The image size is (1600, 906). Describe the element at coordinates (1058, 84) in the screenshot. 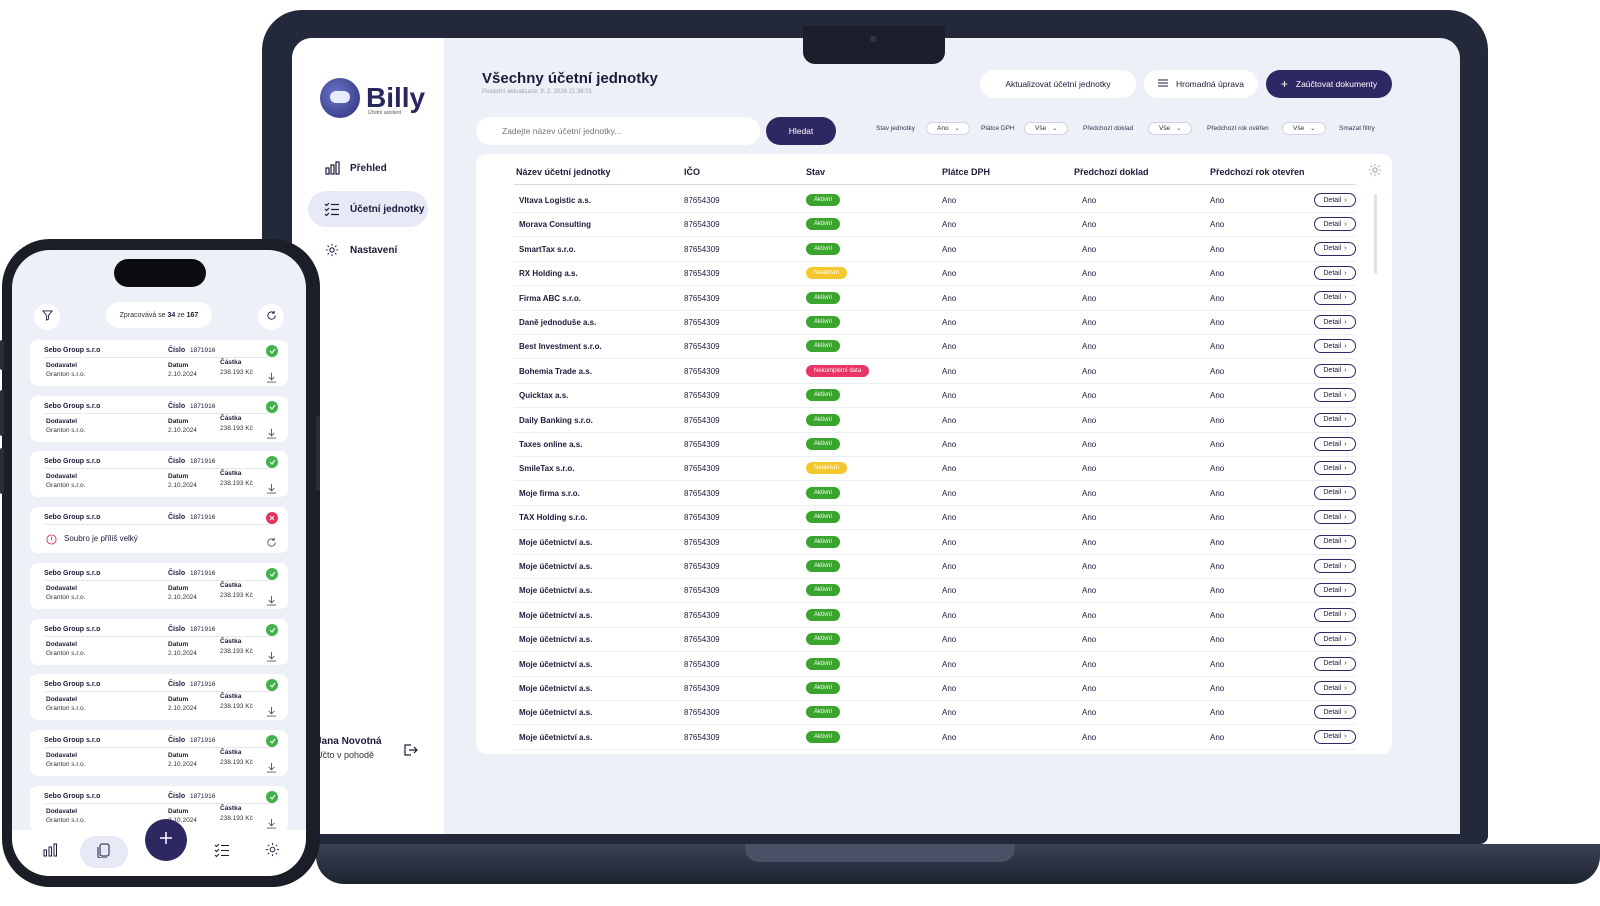

I see `update-units-button: Aktualizovat účetní jednotky` at that location.